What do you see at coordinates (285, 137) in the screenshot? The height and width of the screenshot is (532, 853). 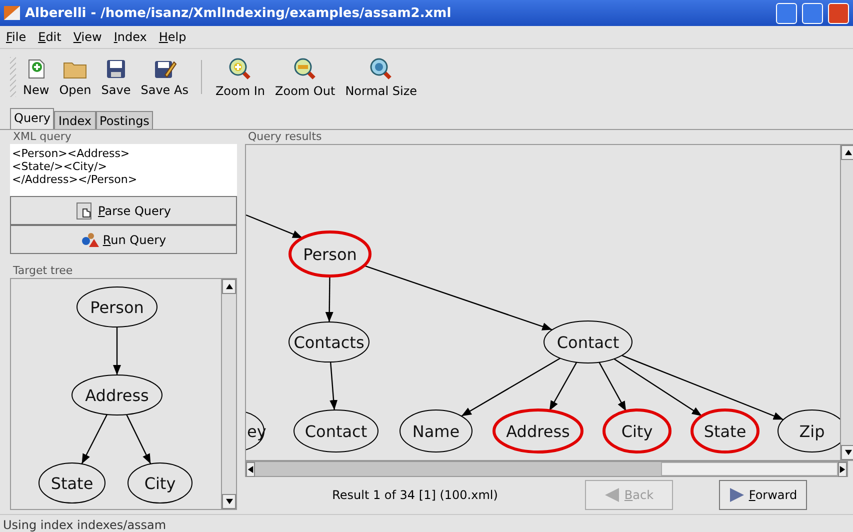 I see `group-label: Query results` at bounding box center [285, 137].